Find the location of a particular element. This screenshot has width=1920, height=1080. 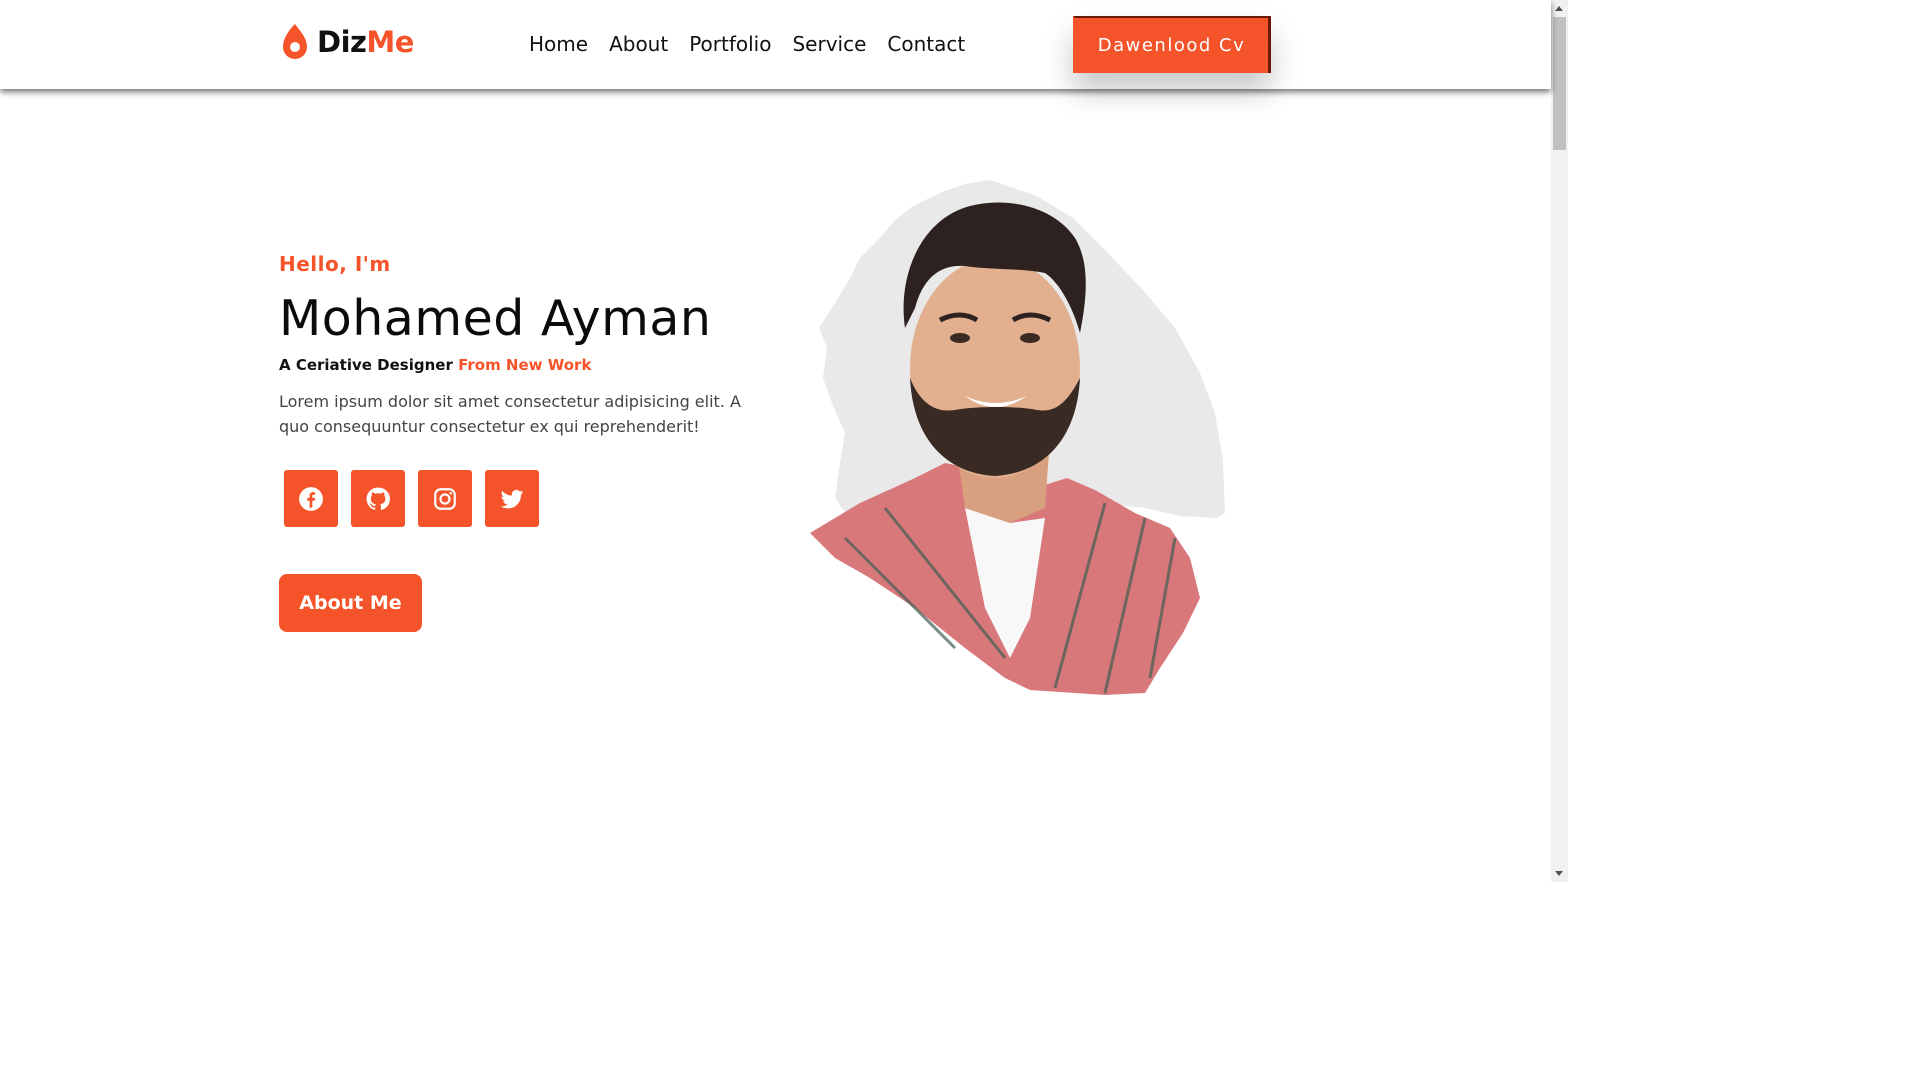

social-links is located at coordinates (418, 498).